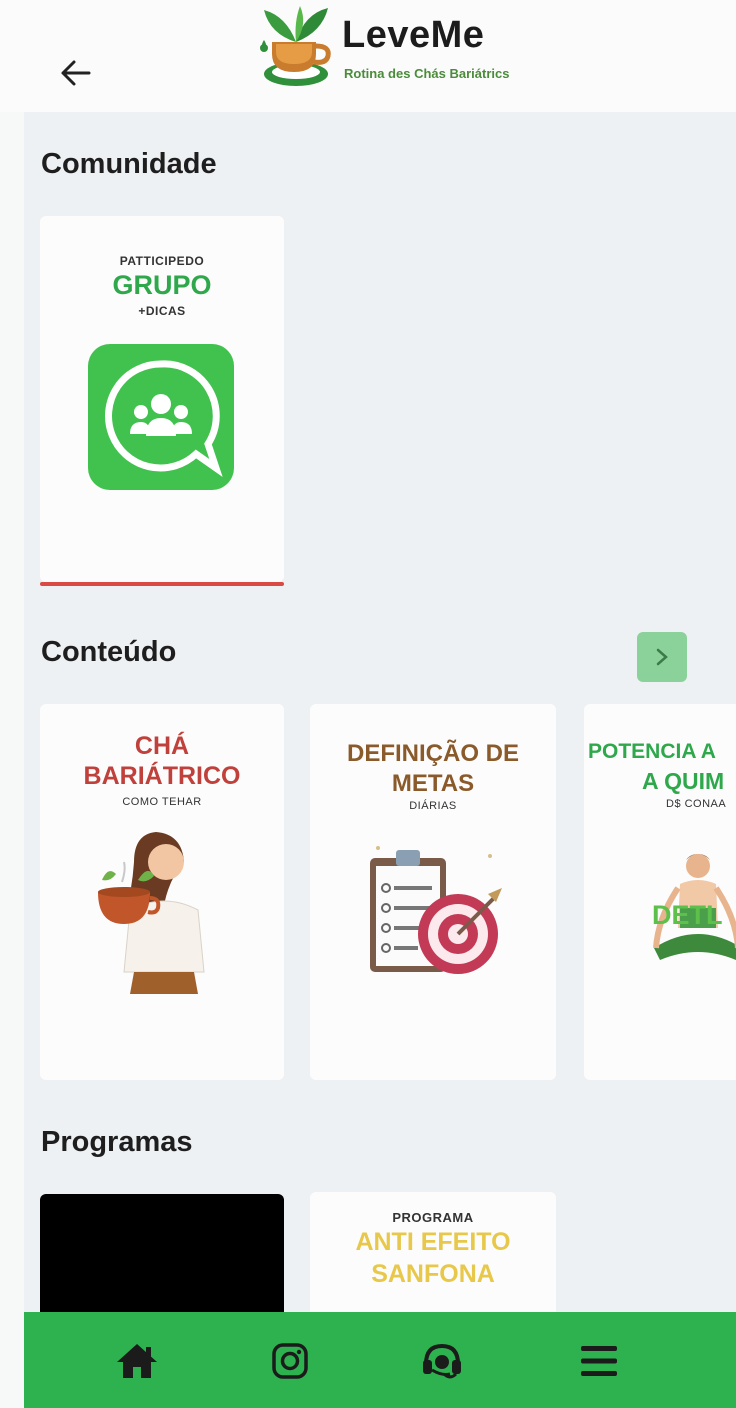  Describe the element at coordinates (161, 417) in the screenshot. I see `whatsapp-group-icon` at that location.